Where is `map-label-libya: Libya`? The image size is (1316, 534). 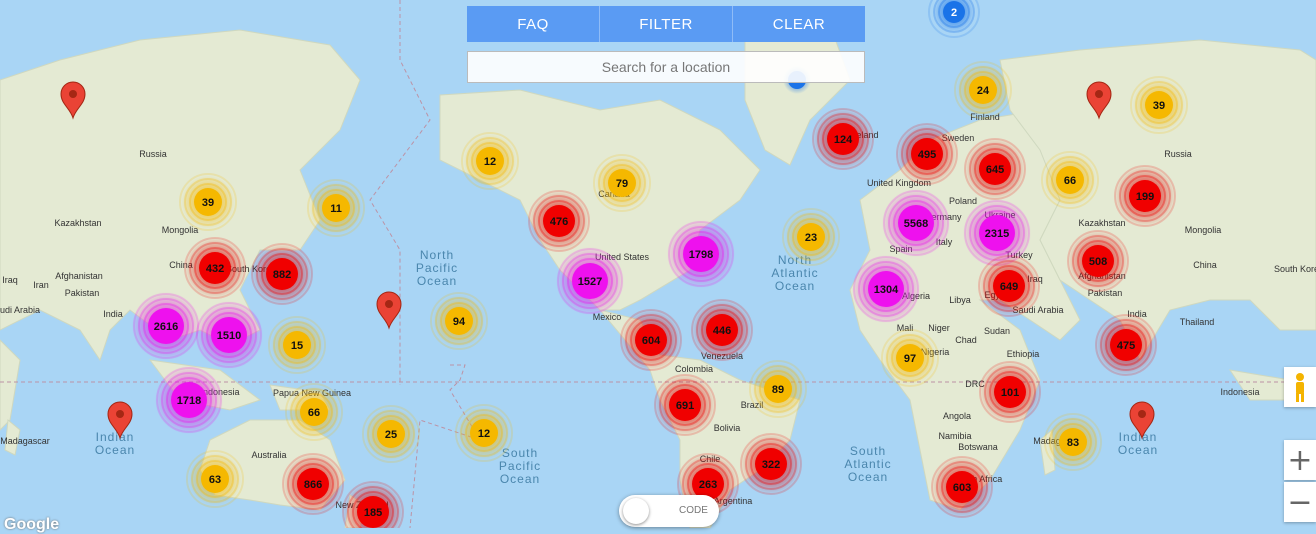 map-label-libya: Libya is located at coordinates (960, 300).